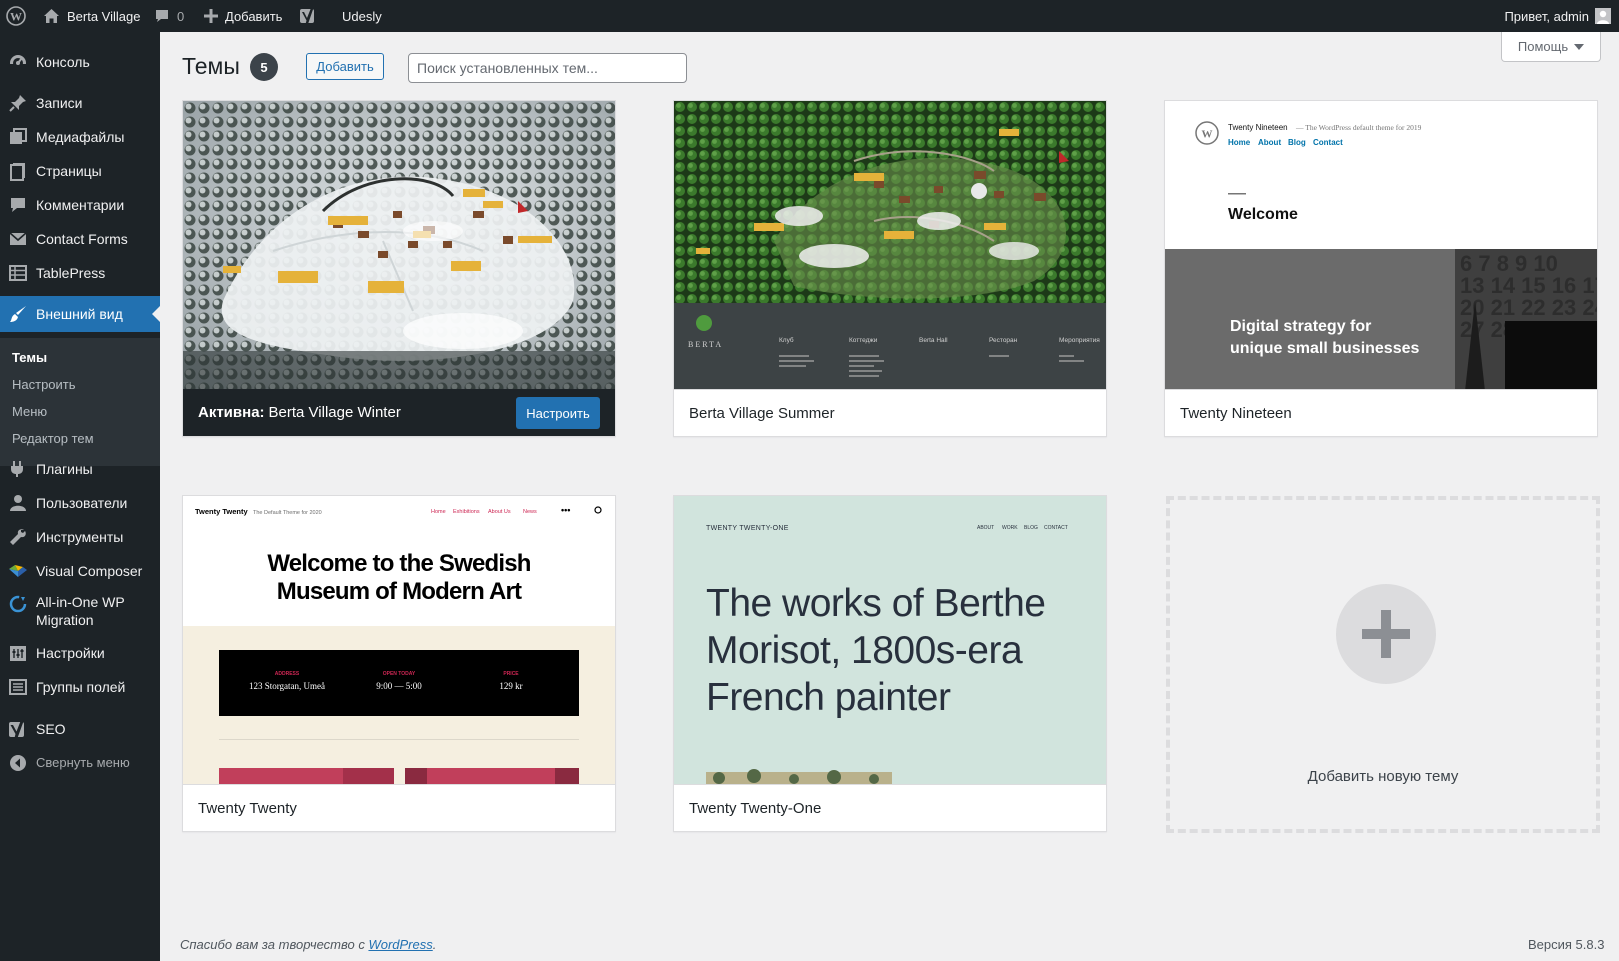  Describe the element at coordinates (69, 171) in the screenshot. I see `menu-label: Страницы` at that location.